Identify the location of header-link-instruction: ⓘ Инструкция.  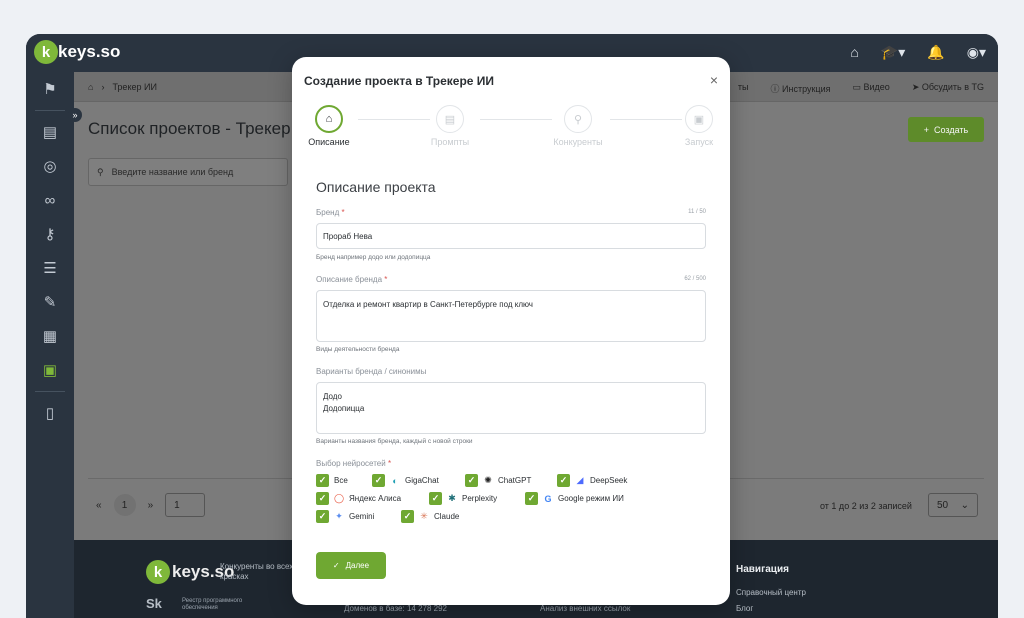
(801, 88).